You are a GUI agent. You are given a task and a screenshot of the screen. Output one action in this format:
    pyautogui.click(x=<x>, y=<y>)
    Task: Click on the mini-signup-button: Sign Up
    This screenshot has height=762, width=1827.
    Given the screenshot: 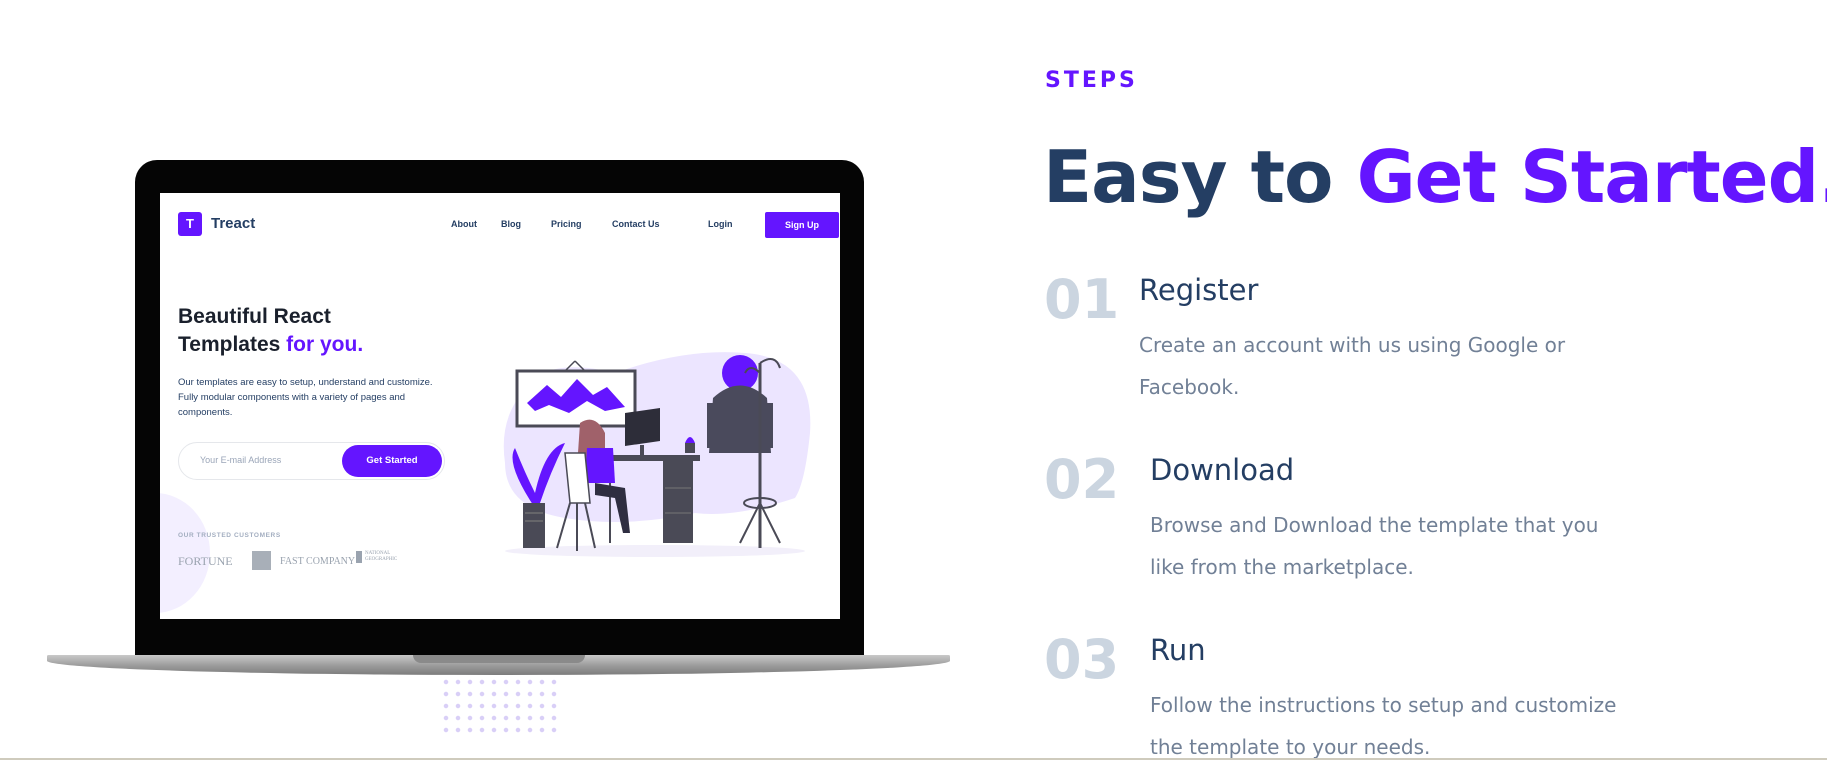 What is the action you would take?
    pyautogui.click(x=802, y=225)
    